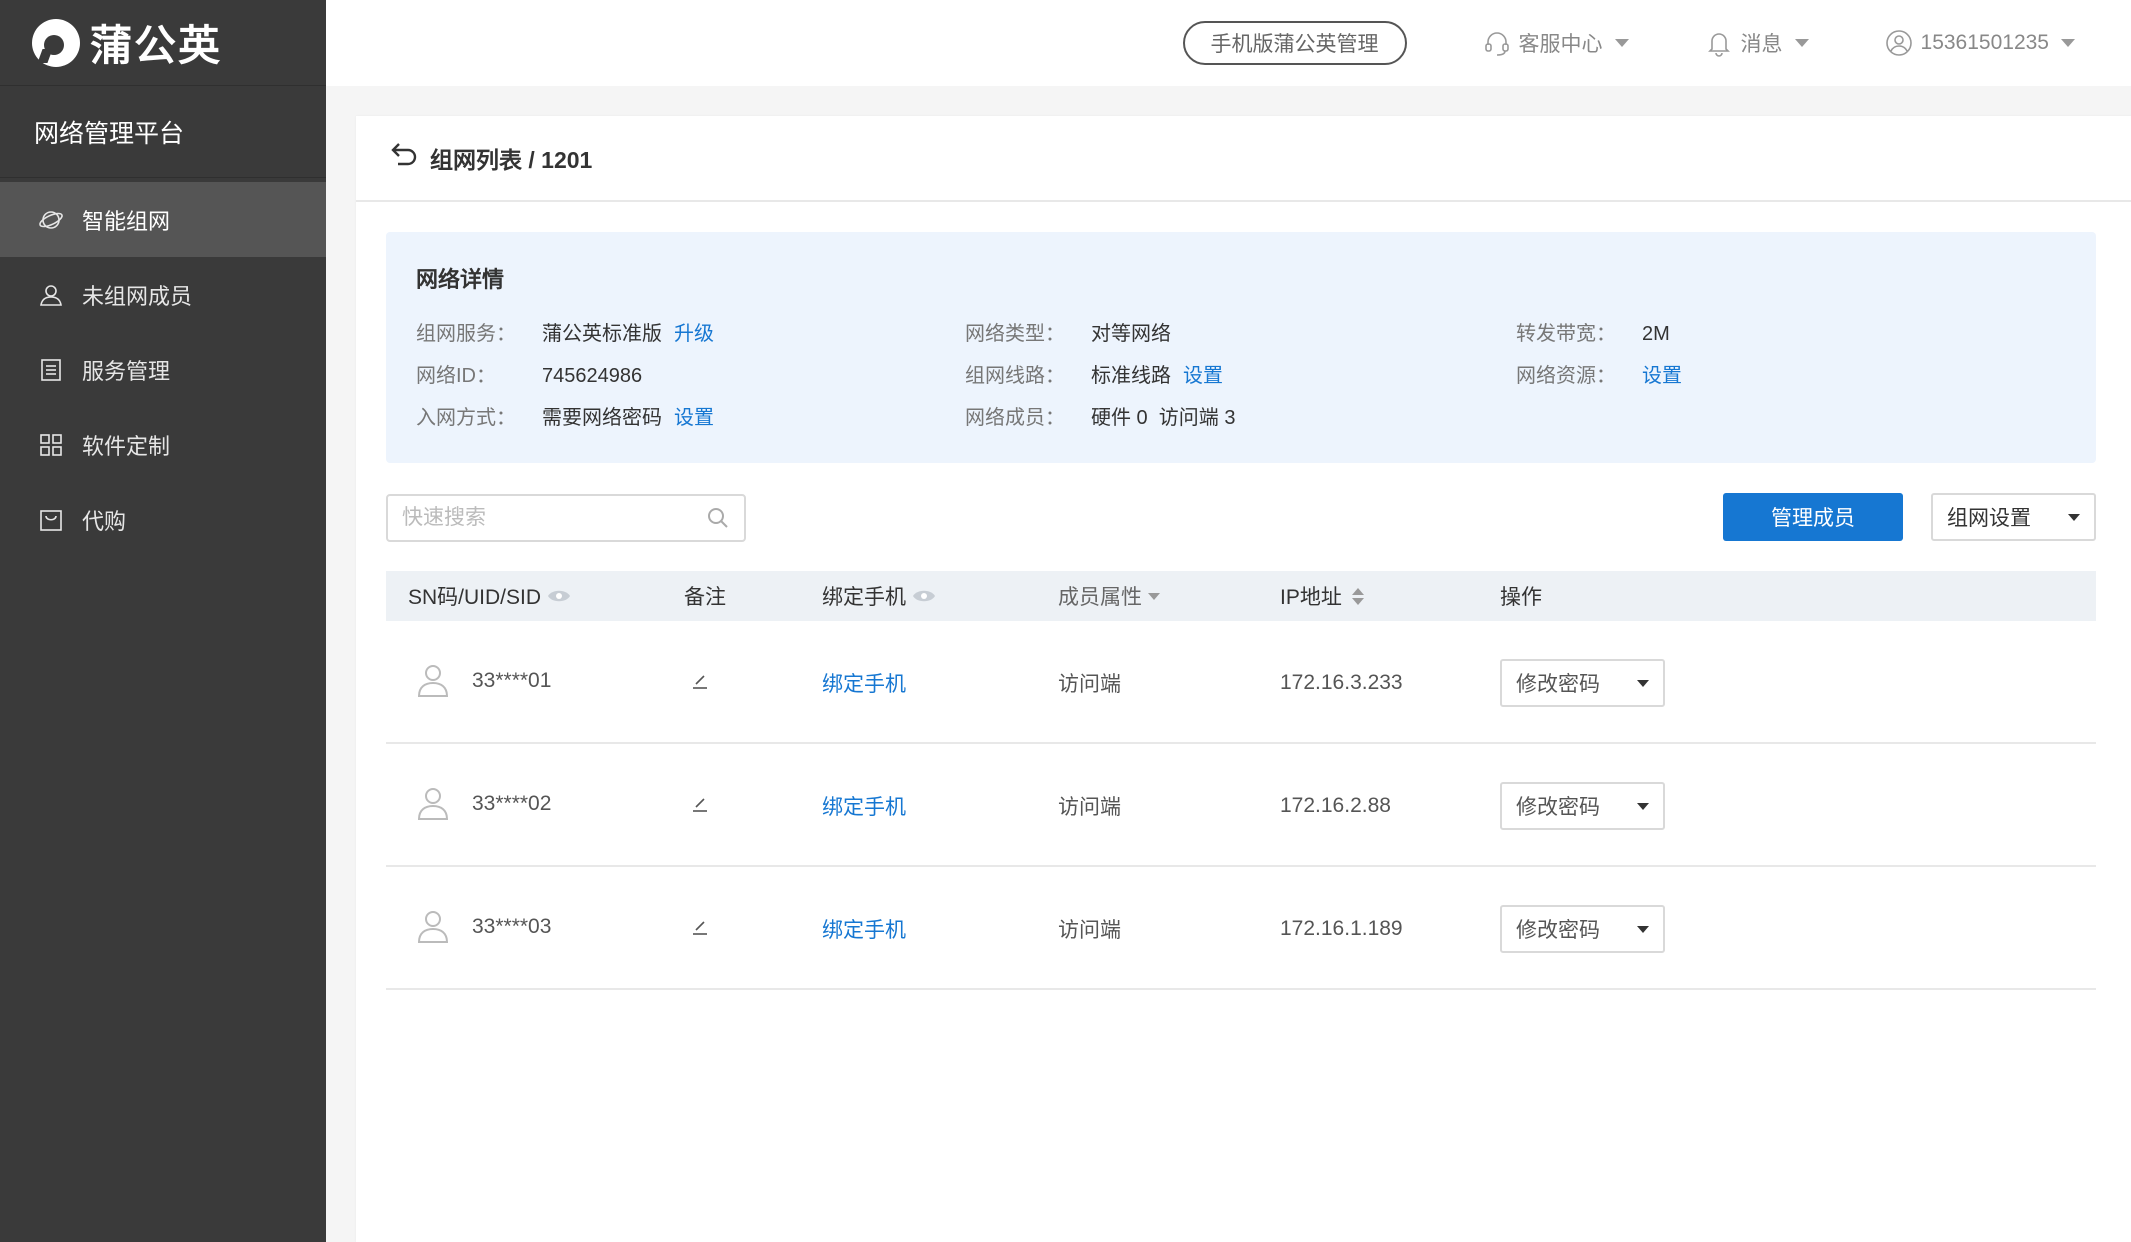 The image size is (2131, 1242). I want to click on table-header: SN码/UID/SID 备注 绑定手机 成员属性 IP地址 操作, so click(1241, 596).